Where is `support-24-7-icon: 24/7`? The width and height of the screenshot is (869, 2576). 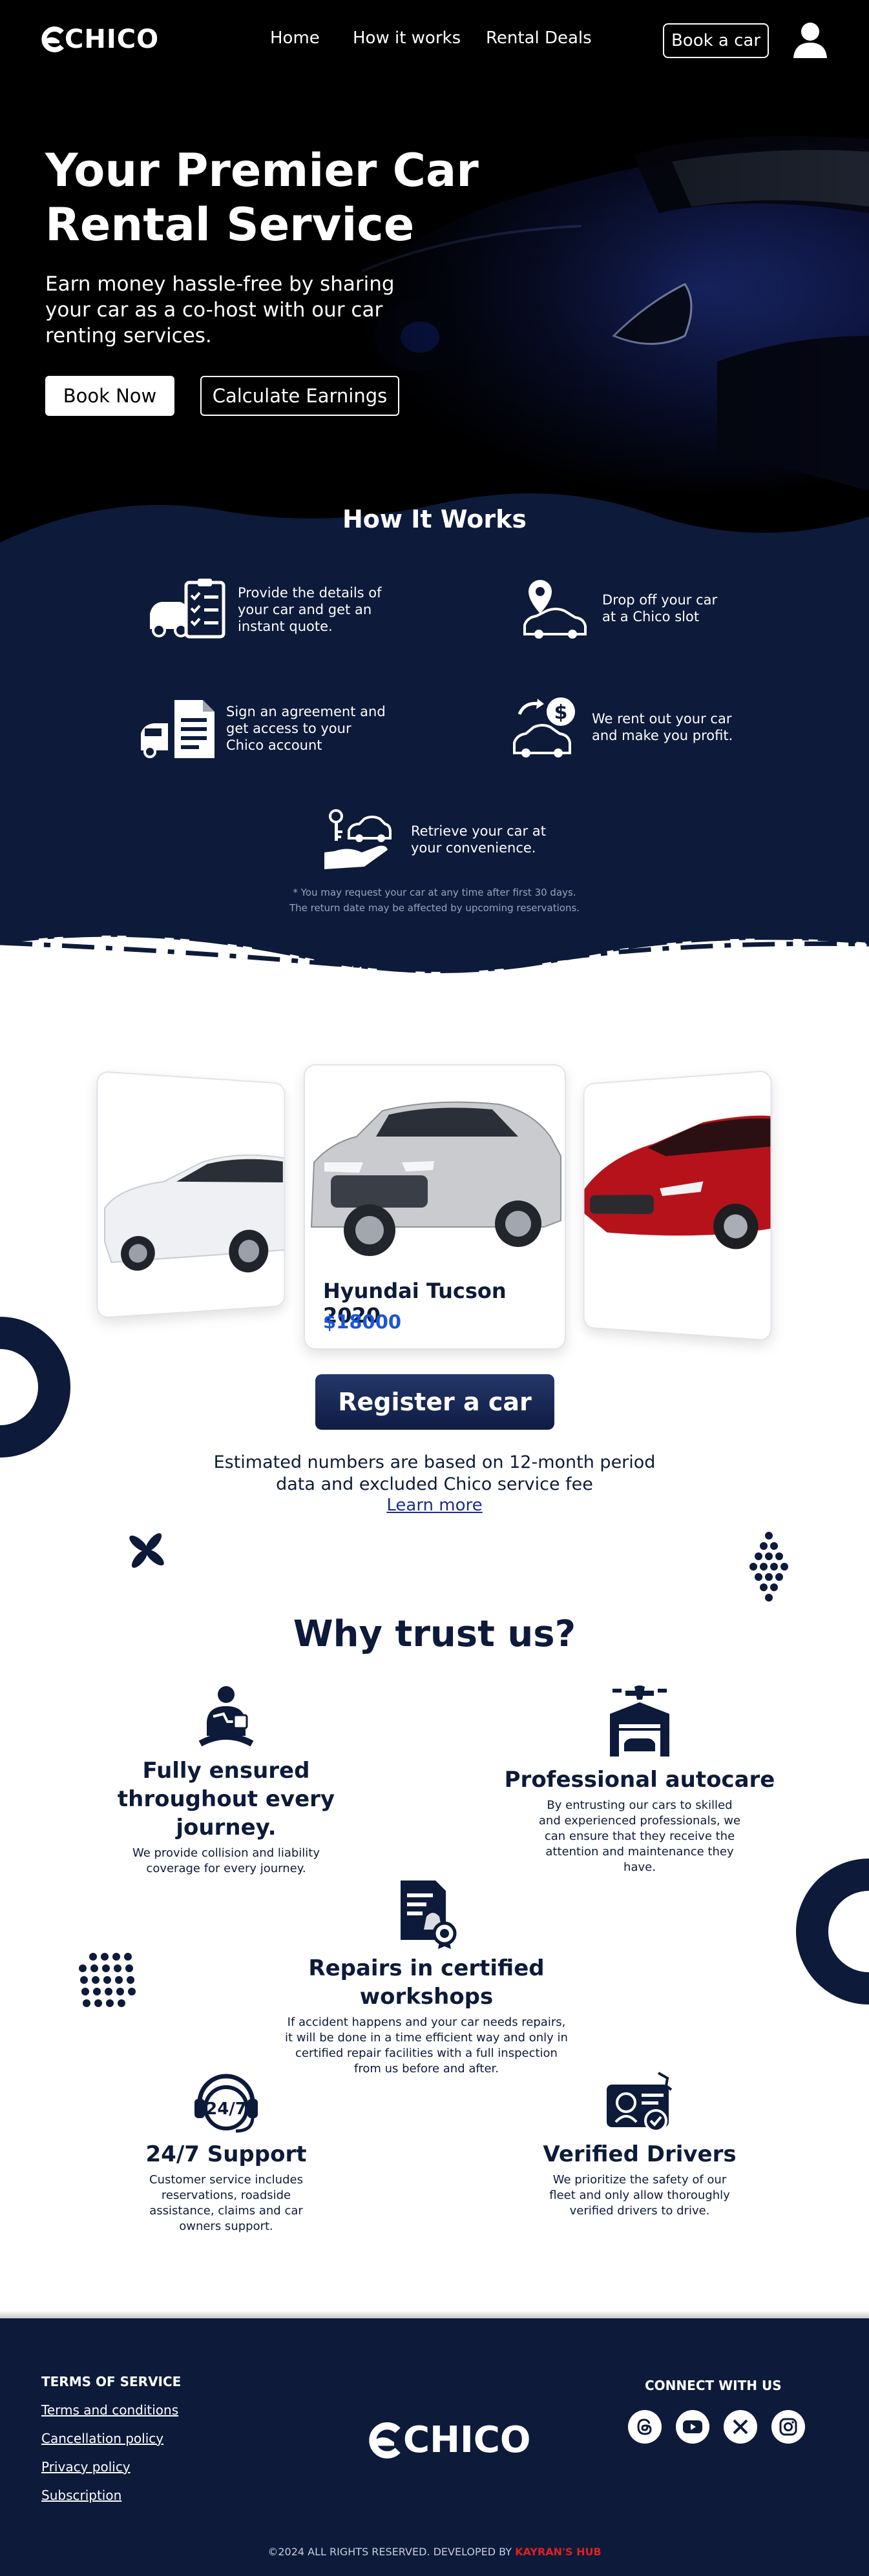
support-24-7-icon: 24/7 is located at coordinates (226, 2103).